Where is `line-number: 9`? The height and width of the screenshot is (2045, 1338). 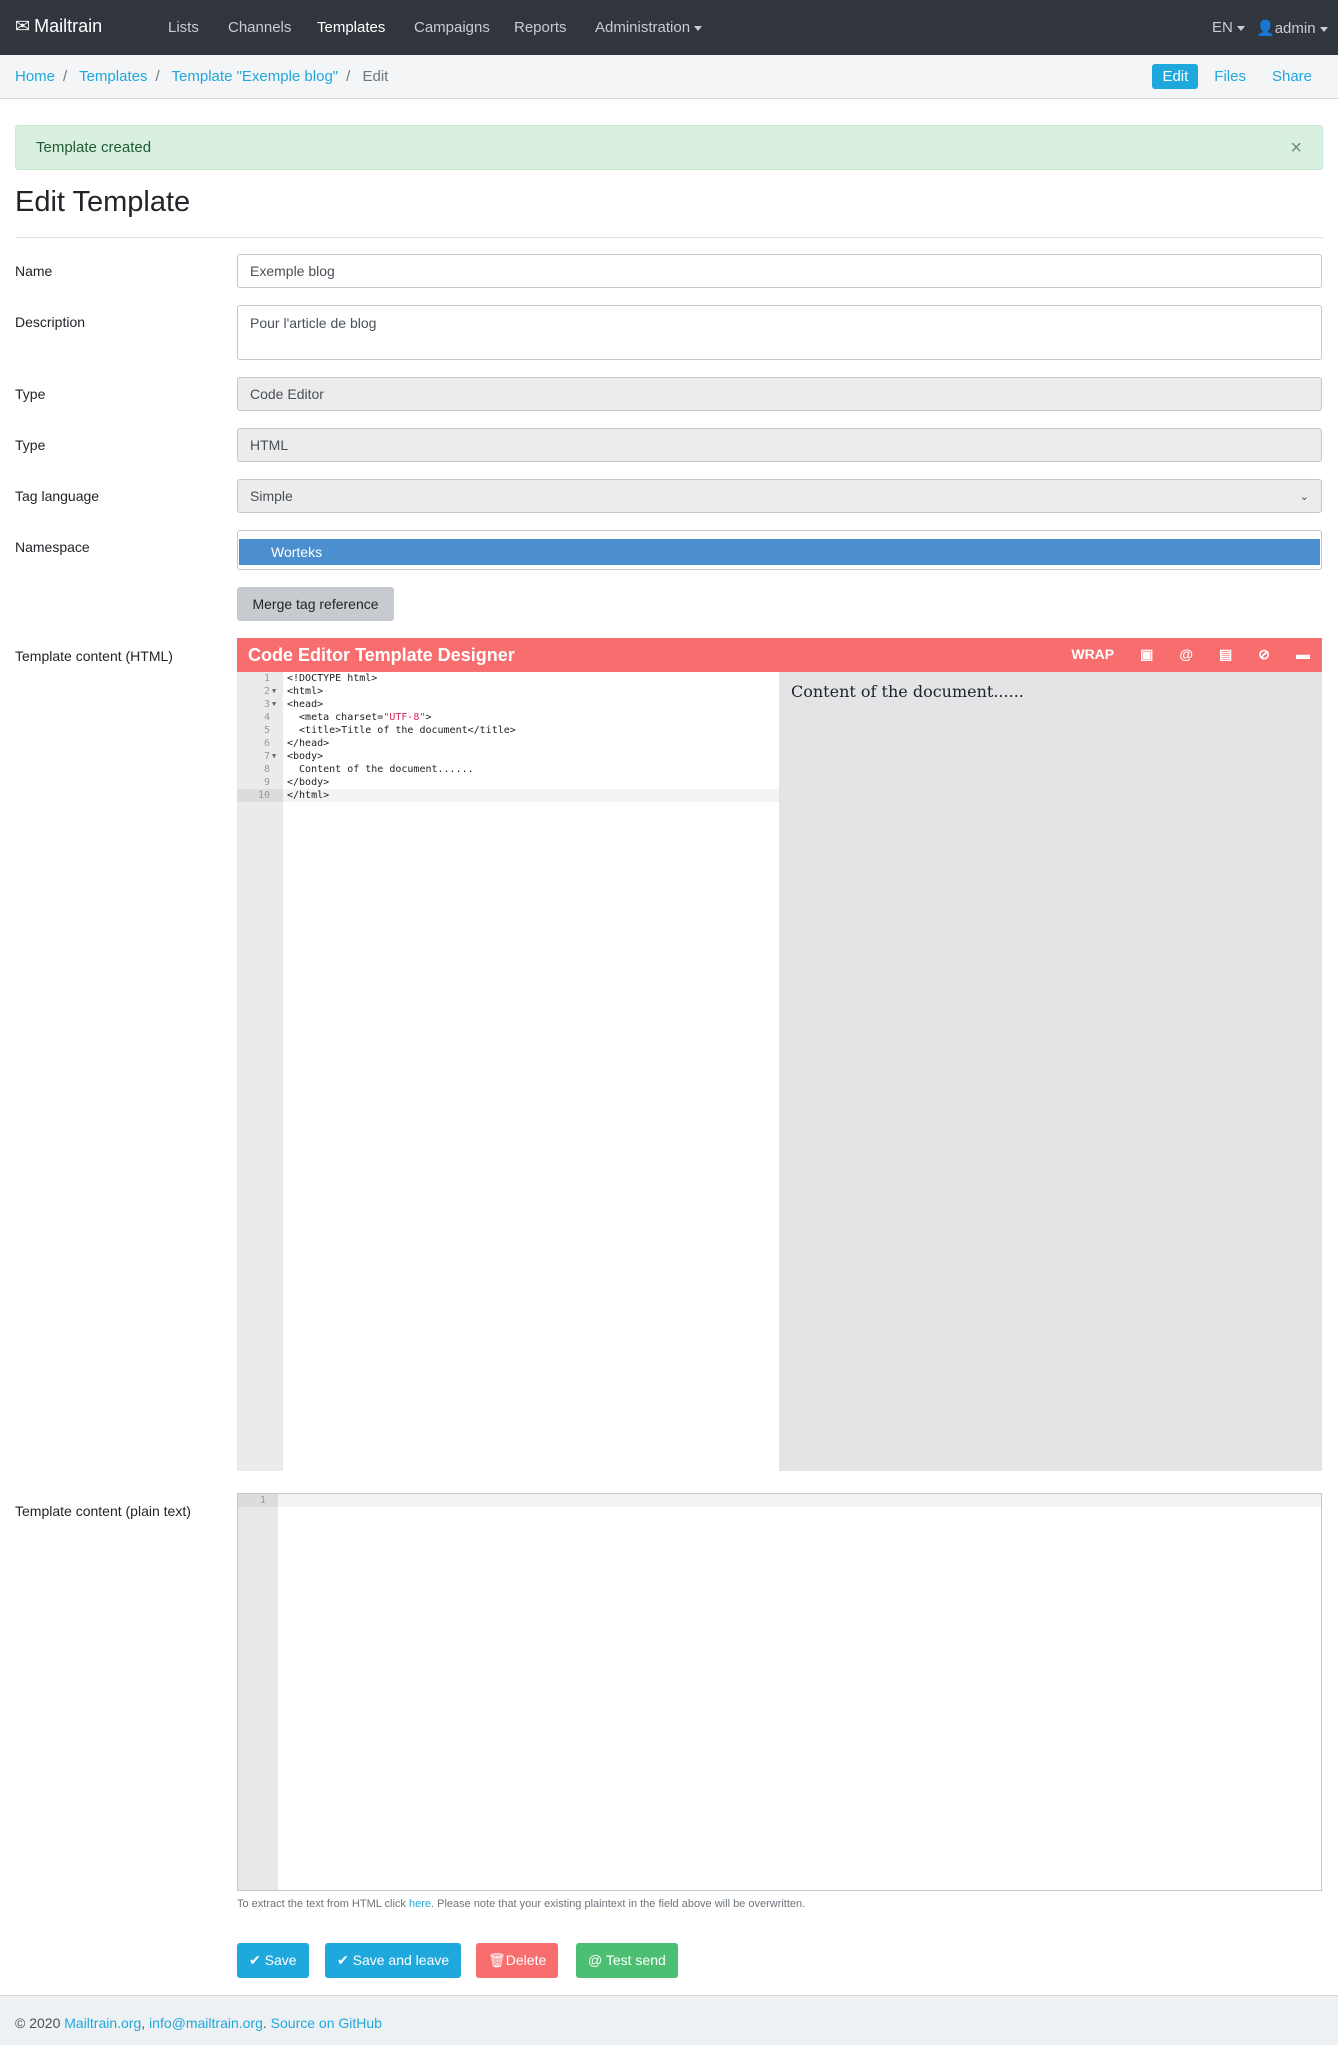 line-number: 9 is located at coordinates (266, 782).